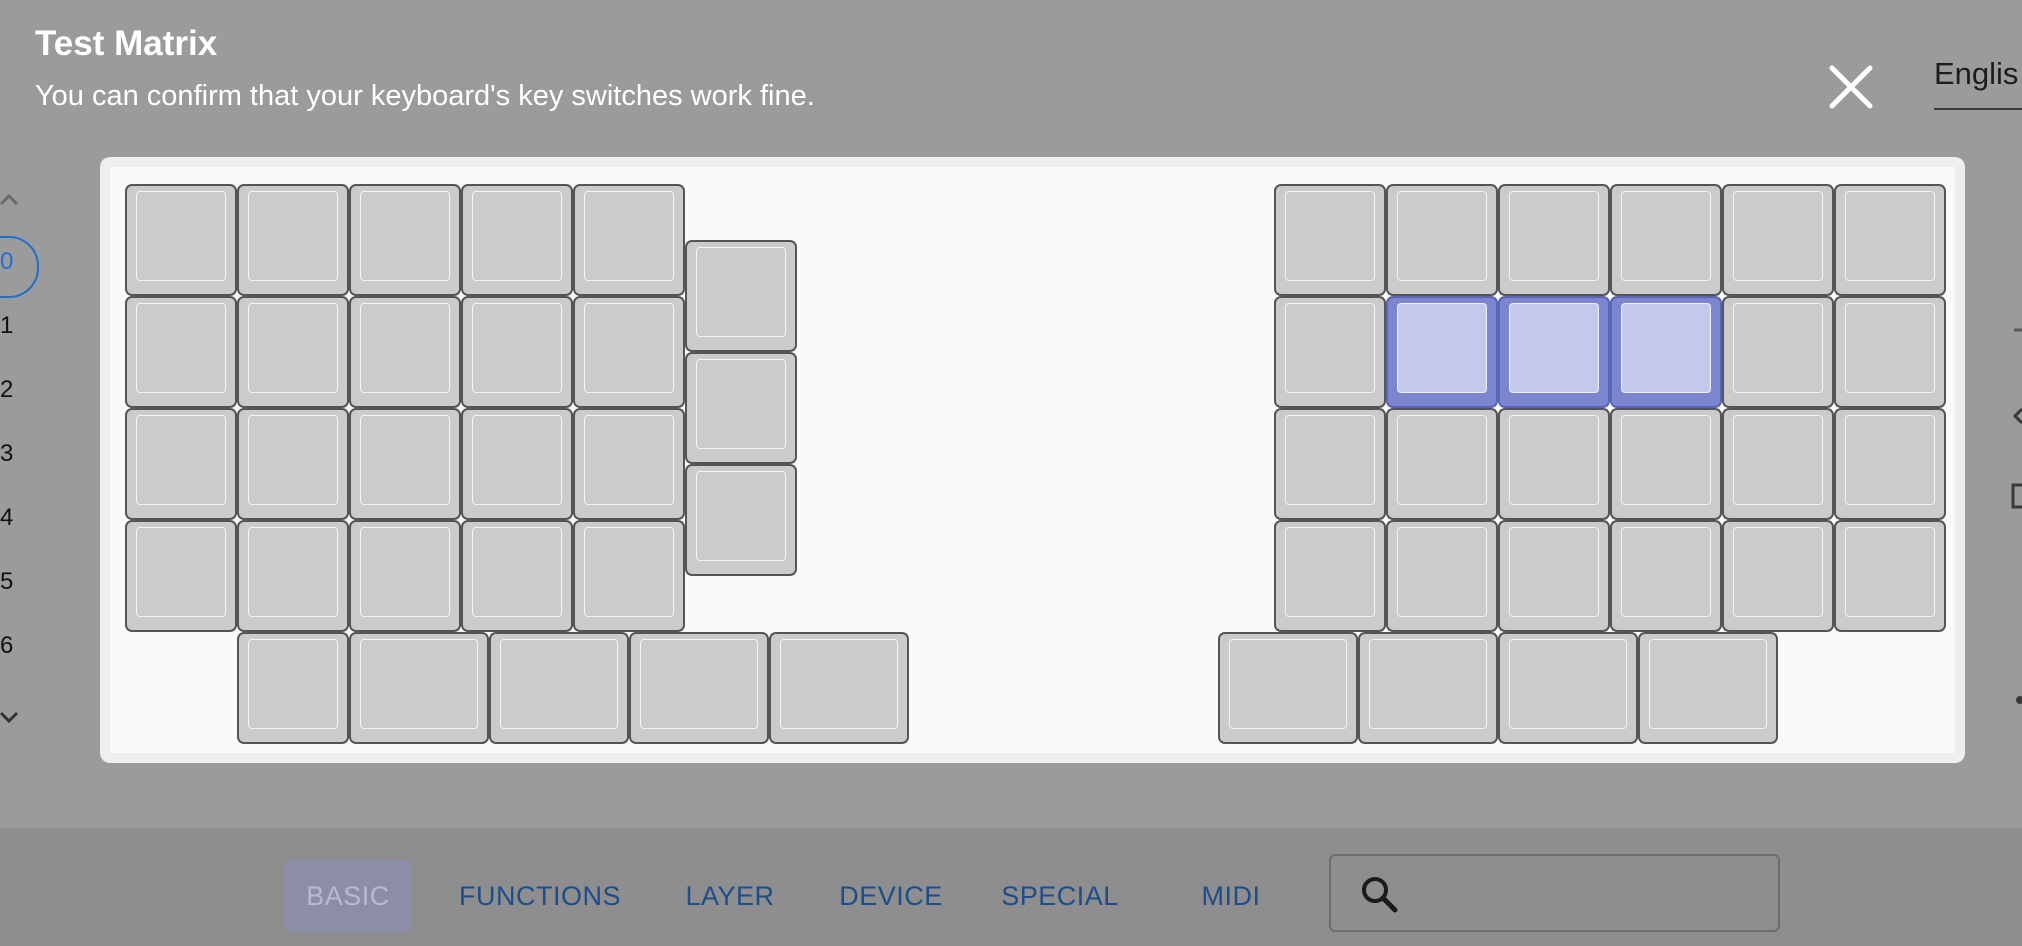 The width and height of the screenshot is (2022, 946). What do you see at coordinates (540, 896) in the screenshot?
I see `tab-functions: FUNCTIONS` at bounding box center [540, 896].